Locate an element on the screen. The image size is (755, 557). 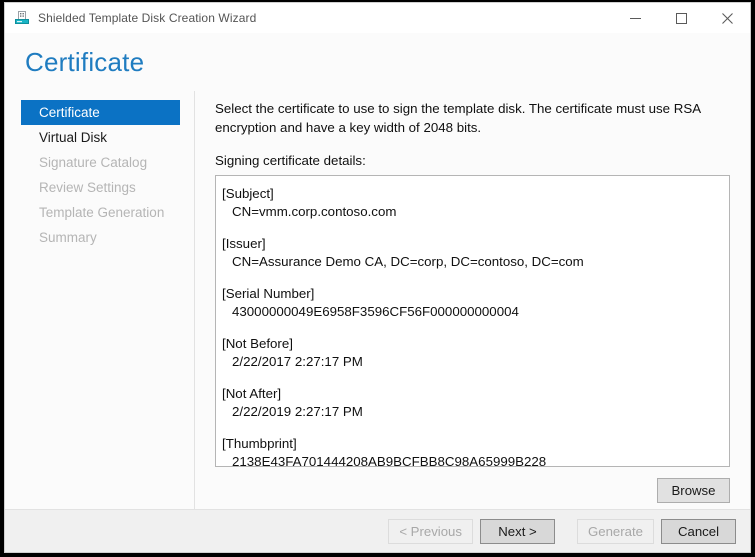
page-title: Certificate is located at coordinates (85, 61).